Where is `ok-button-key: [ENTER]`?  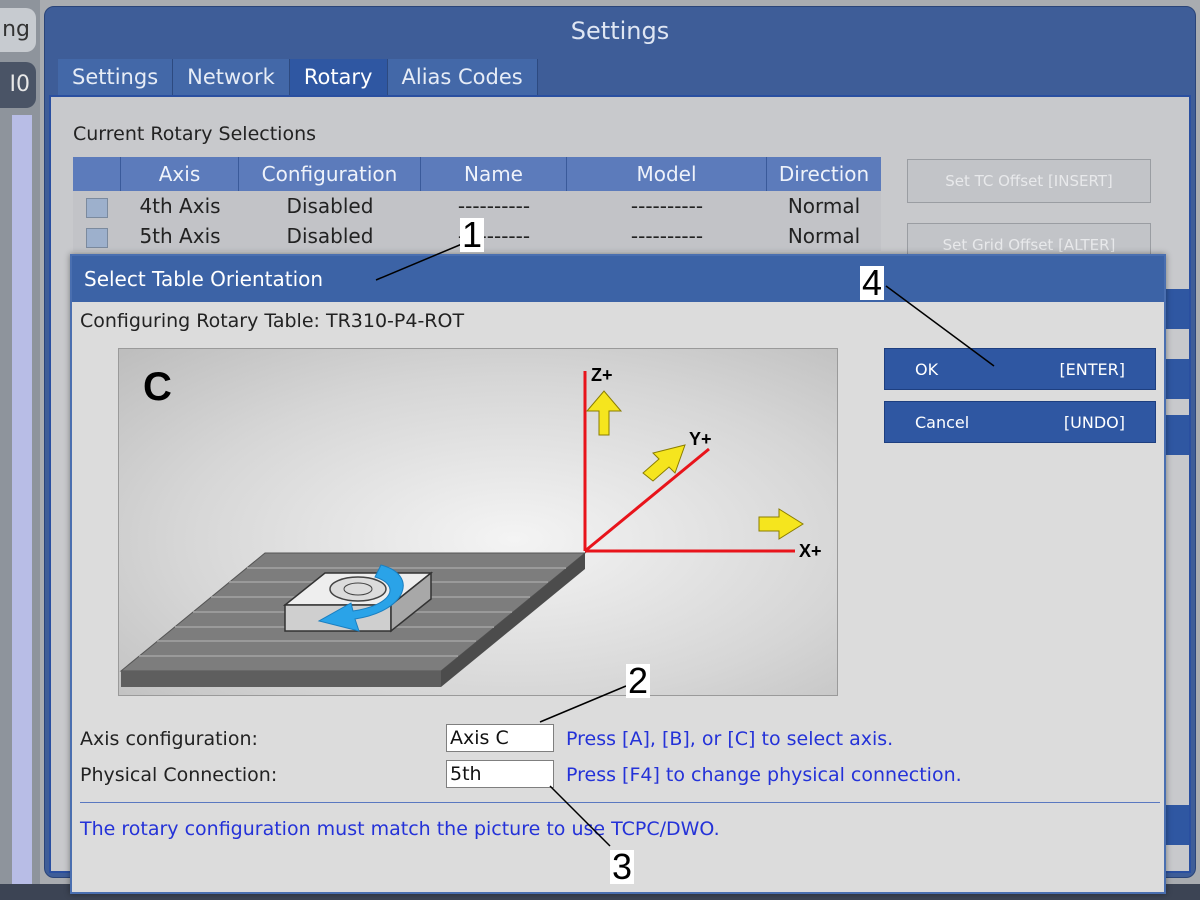 ok-button-key: [ENTER] is located at coordinates (1092, 369).